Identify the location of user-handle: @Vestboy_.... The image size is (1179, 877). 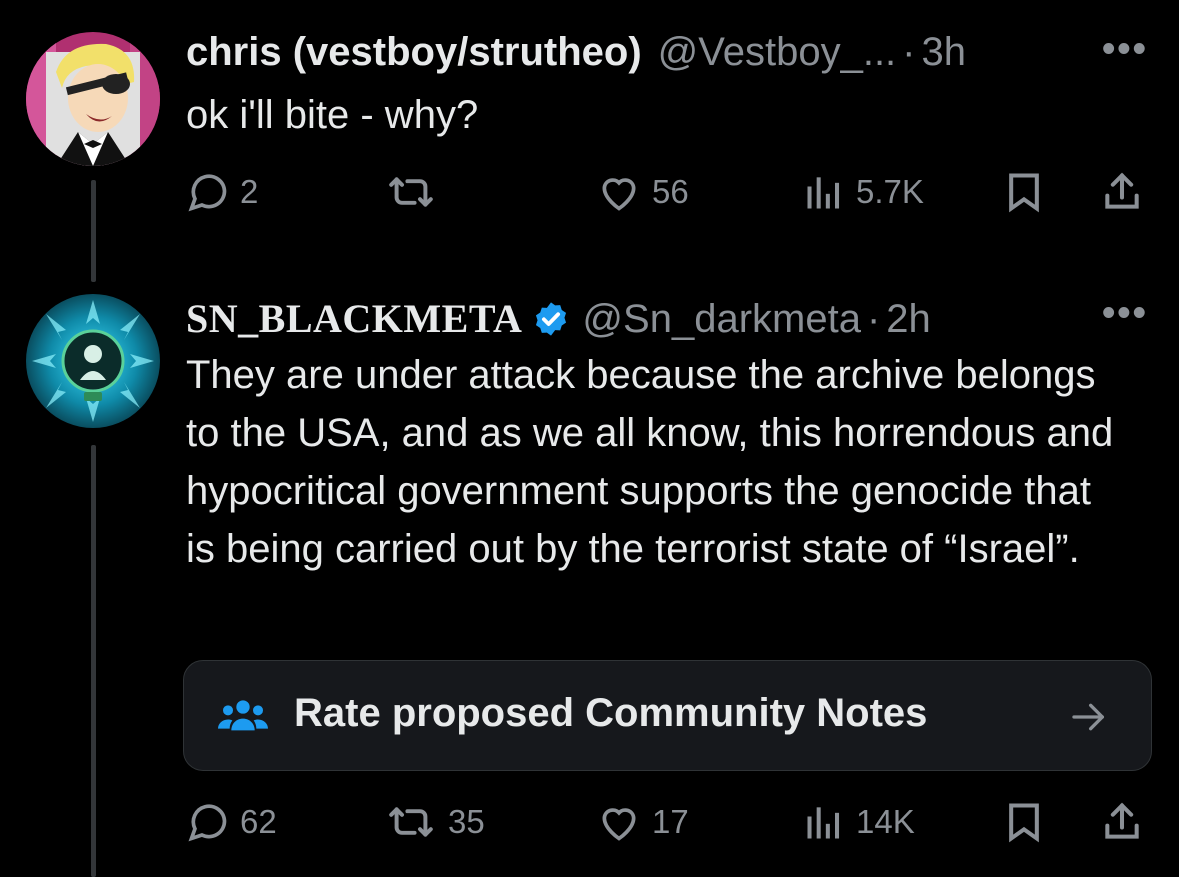
(777, 52).